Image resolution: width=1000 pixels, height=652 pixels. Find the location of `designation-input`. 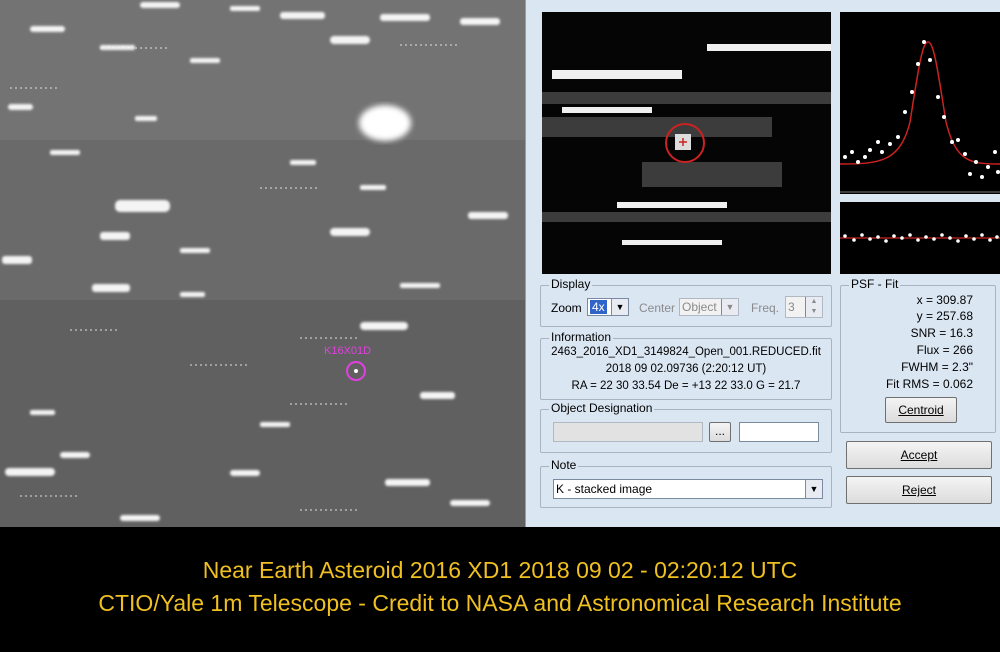

designation-input is located at coordinates (628, 432).